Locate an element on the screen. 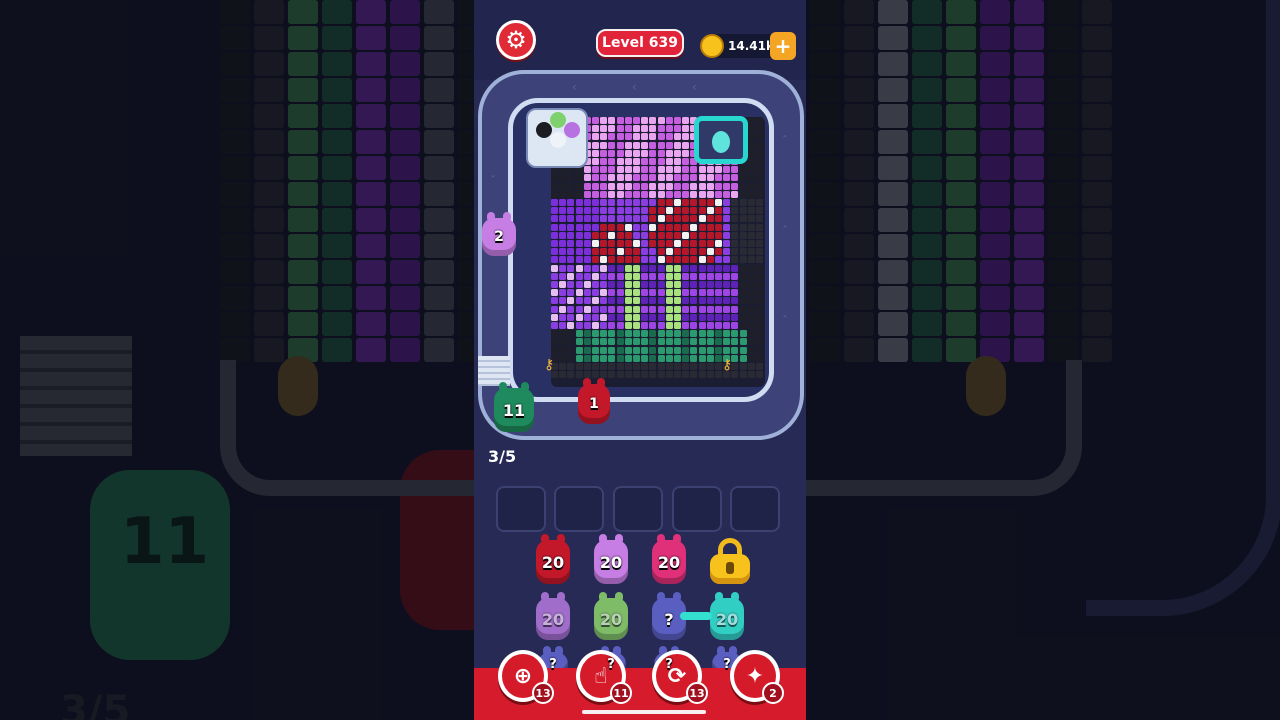 The width and height of the screenshot is (1280, 720). piece-count: 1 is located at coordinates (594, 404).